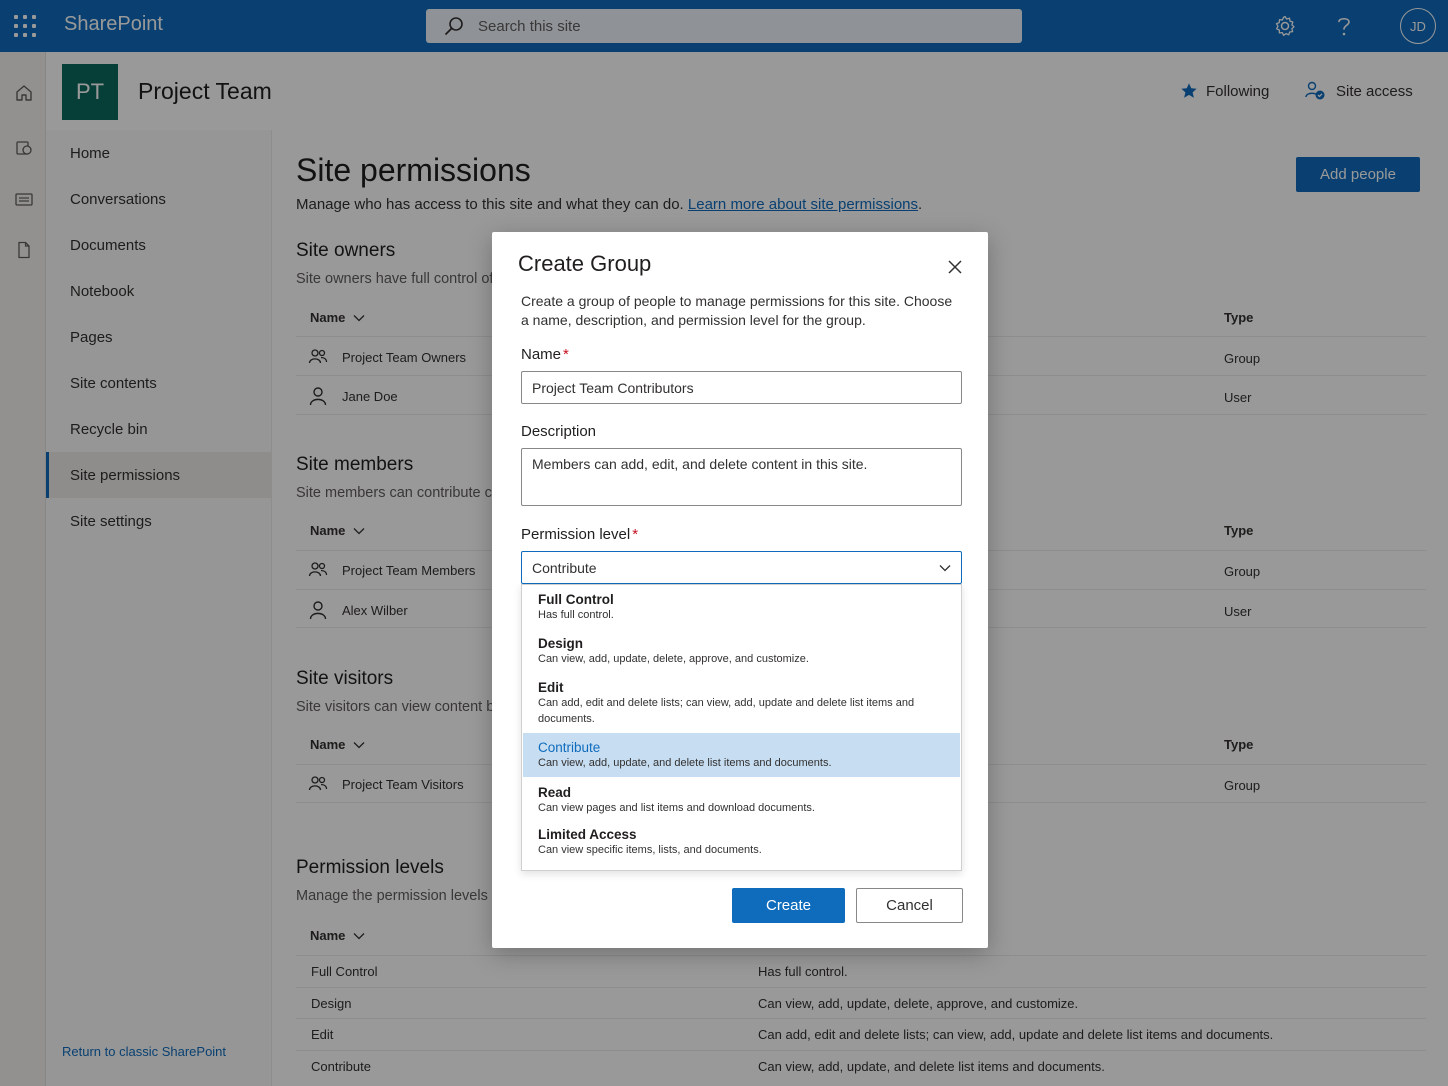  What do you see at coordinates (569, 747) in the screenshot?
I see `option-title: Contribute` at bounding box center [569, 747].